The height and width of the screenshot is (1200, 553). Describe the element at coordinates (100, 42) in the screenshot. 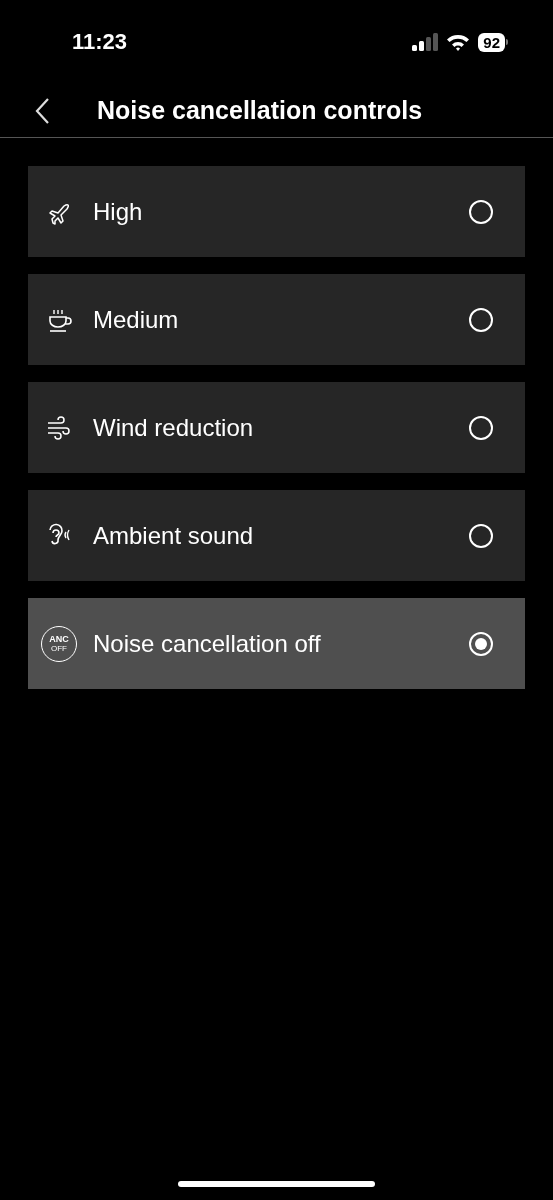

I see `clock-time: 11:23` at that location.